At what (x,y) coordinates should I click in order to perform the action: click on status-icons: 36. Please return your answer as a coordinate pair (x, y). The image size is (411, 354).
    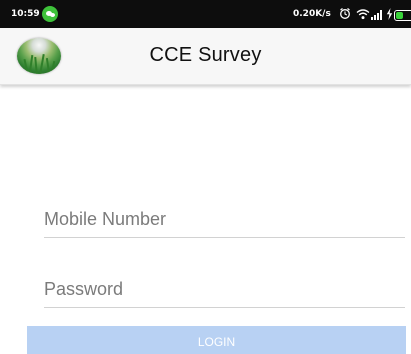
    Looking at the image, I should click on (375, 14).